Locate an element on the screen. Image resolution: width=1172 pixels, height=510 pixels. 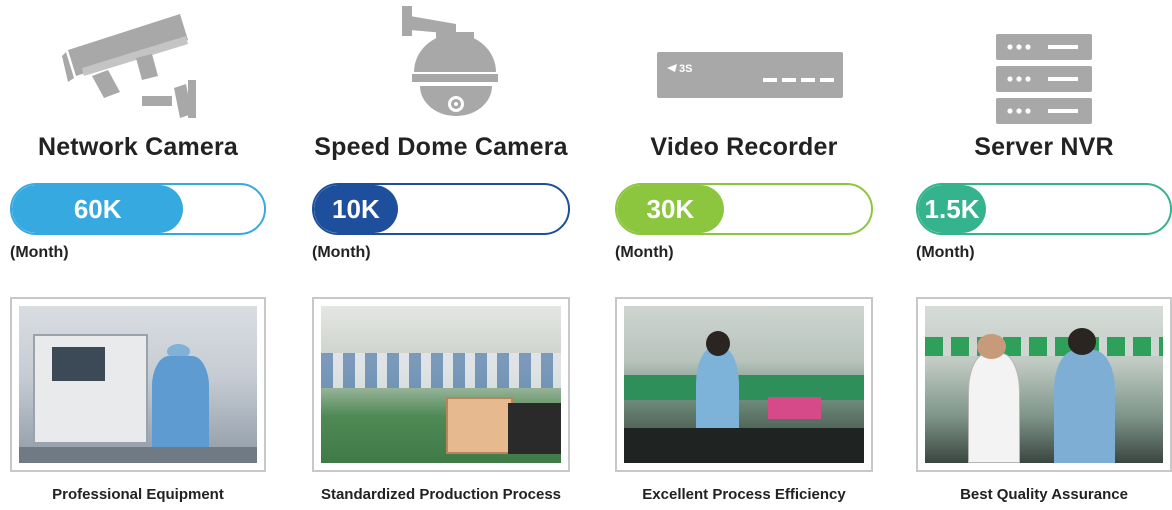
product-title: Server NVR is located at coordinates (1044, 147).